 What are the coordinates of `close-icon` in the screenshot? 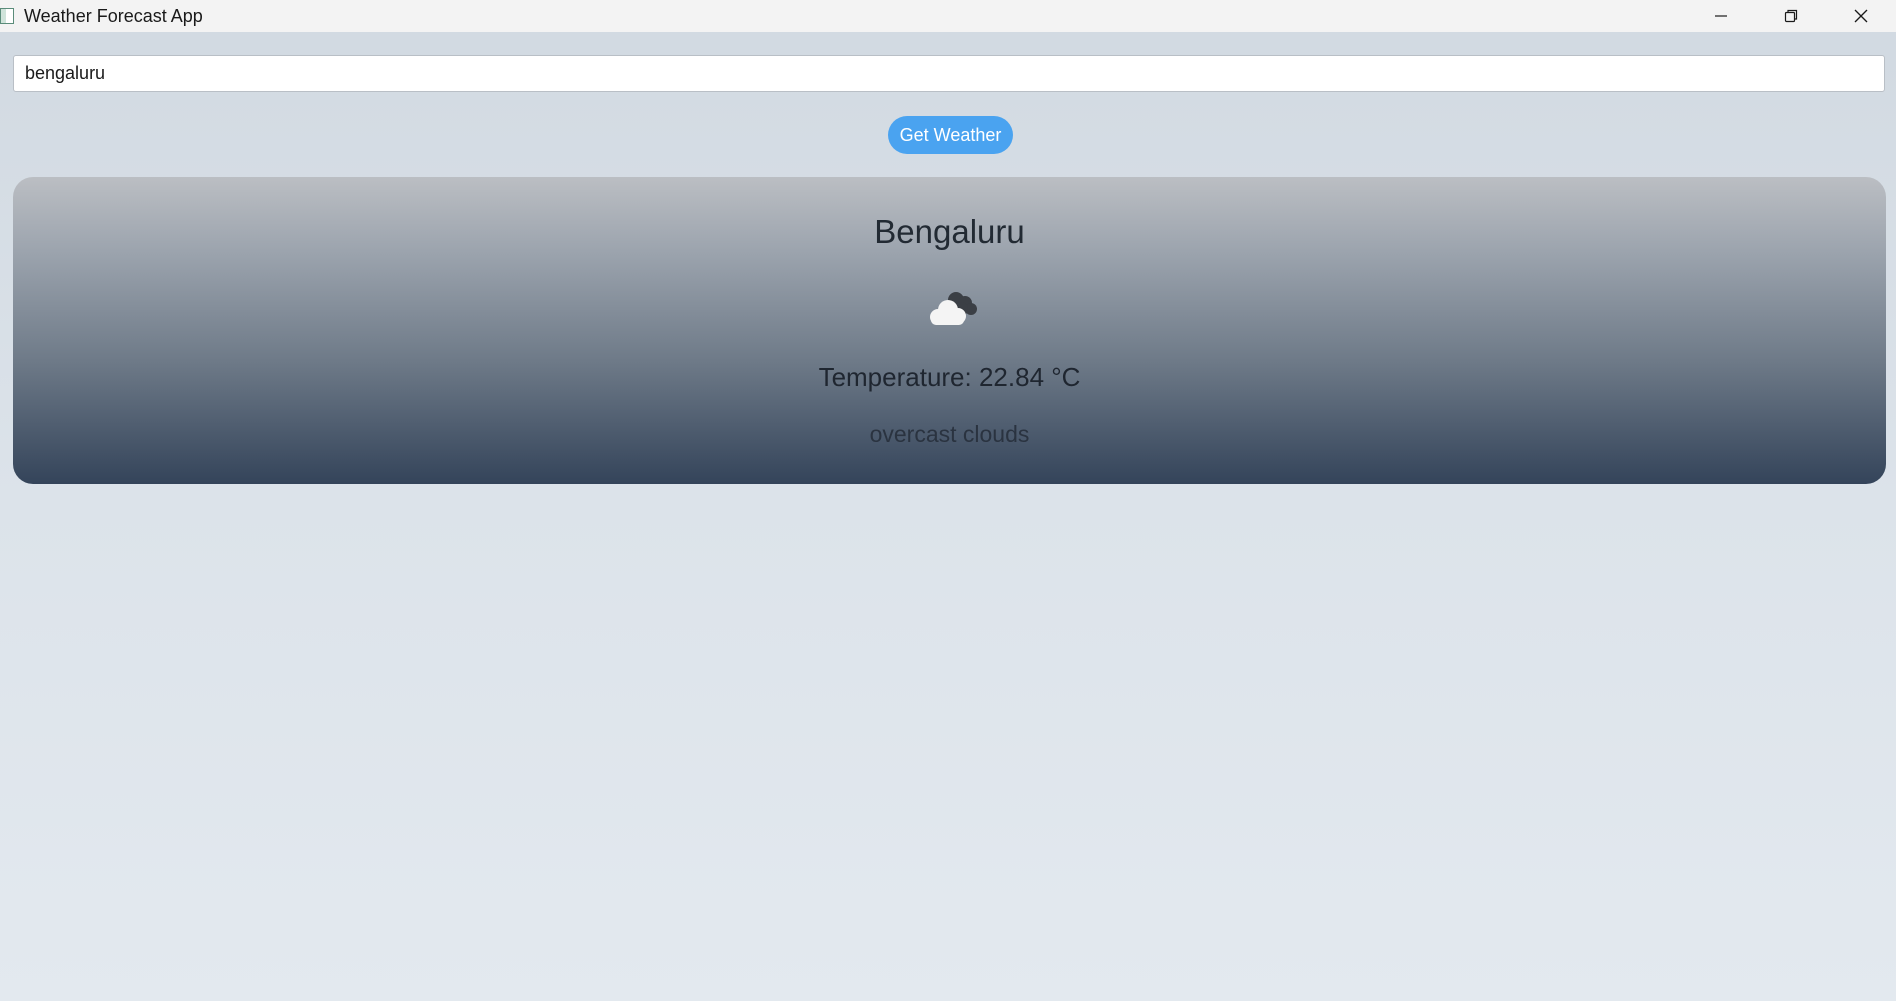 It's located at (1861, 16).